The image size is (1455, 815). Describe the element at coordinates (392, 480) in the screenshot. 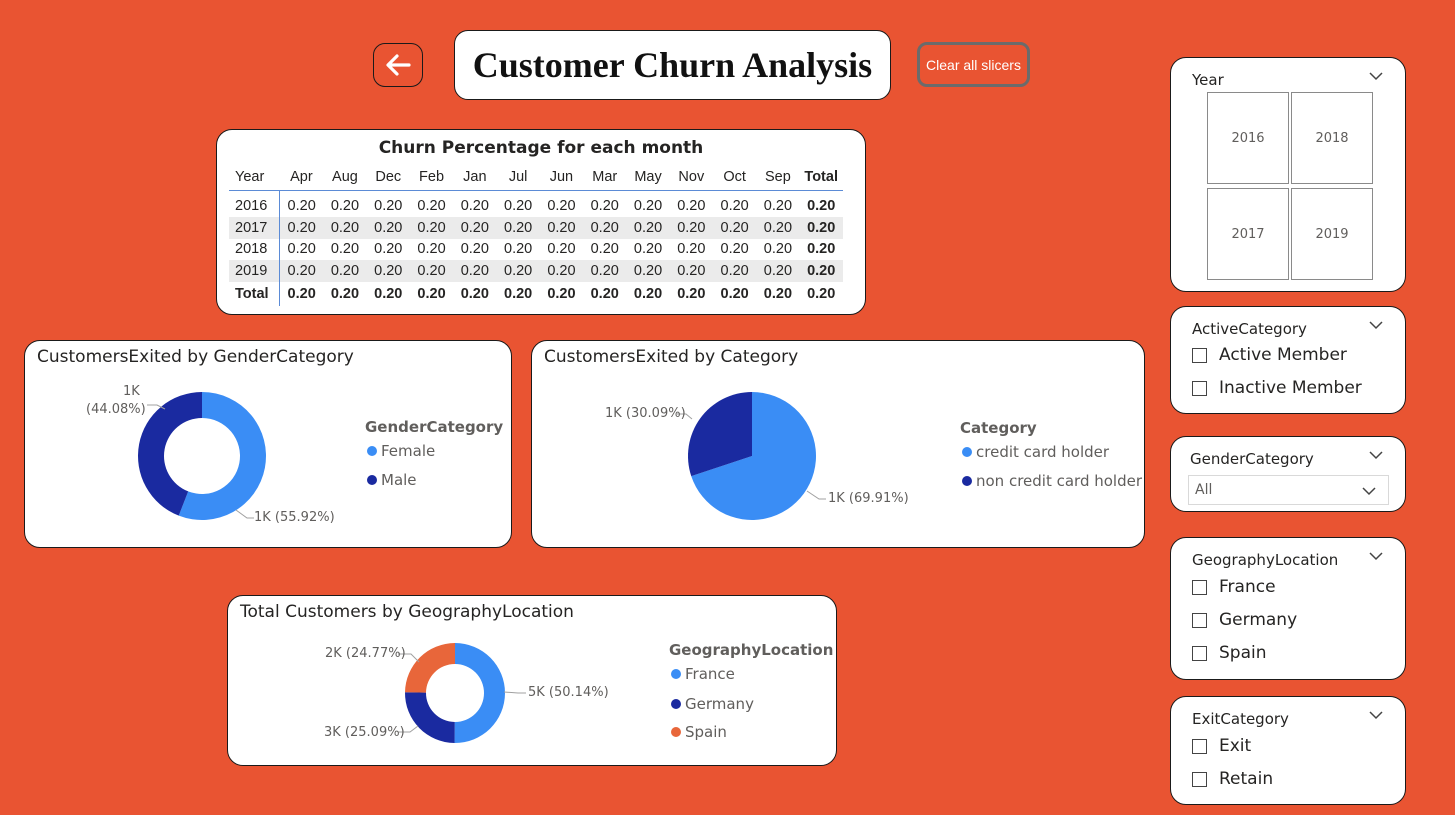

I see `legend-item-male: Male` at that location.